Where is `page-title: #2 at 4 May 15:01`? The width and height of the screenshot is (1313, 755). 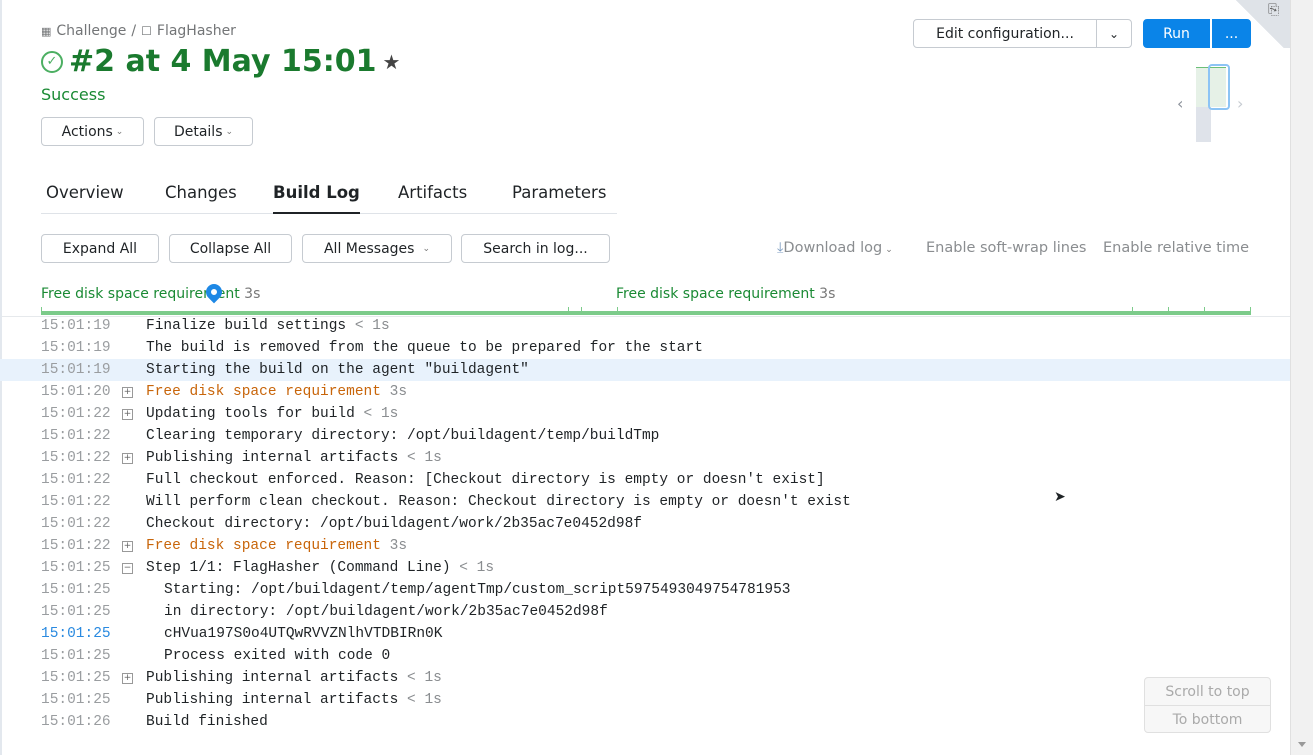 page-title: #2 at 4 May 15:01 is located at coordinates (223, 61).